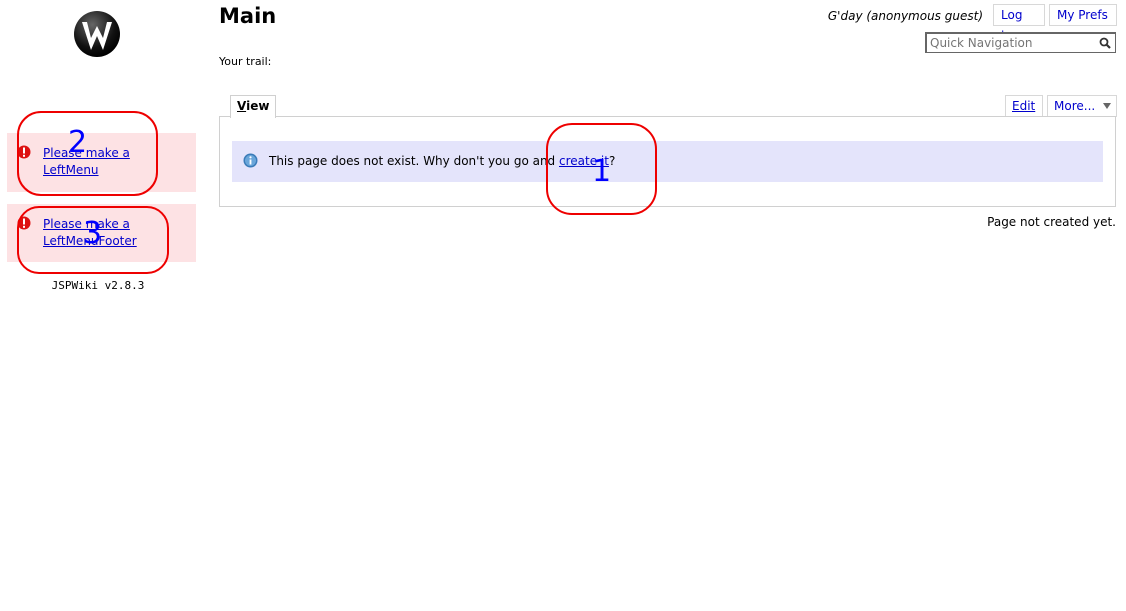  I want to click on my-prefs-button: My Prefs, so click(1083, 15).